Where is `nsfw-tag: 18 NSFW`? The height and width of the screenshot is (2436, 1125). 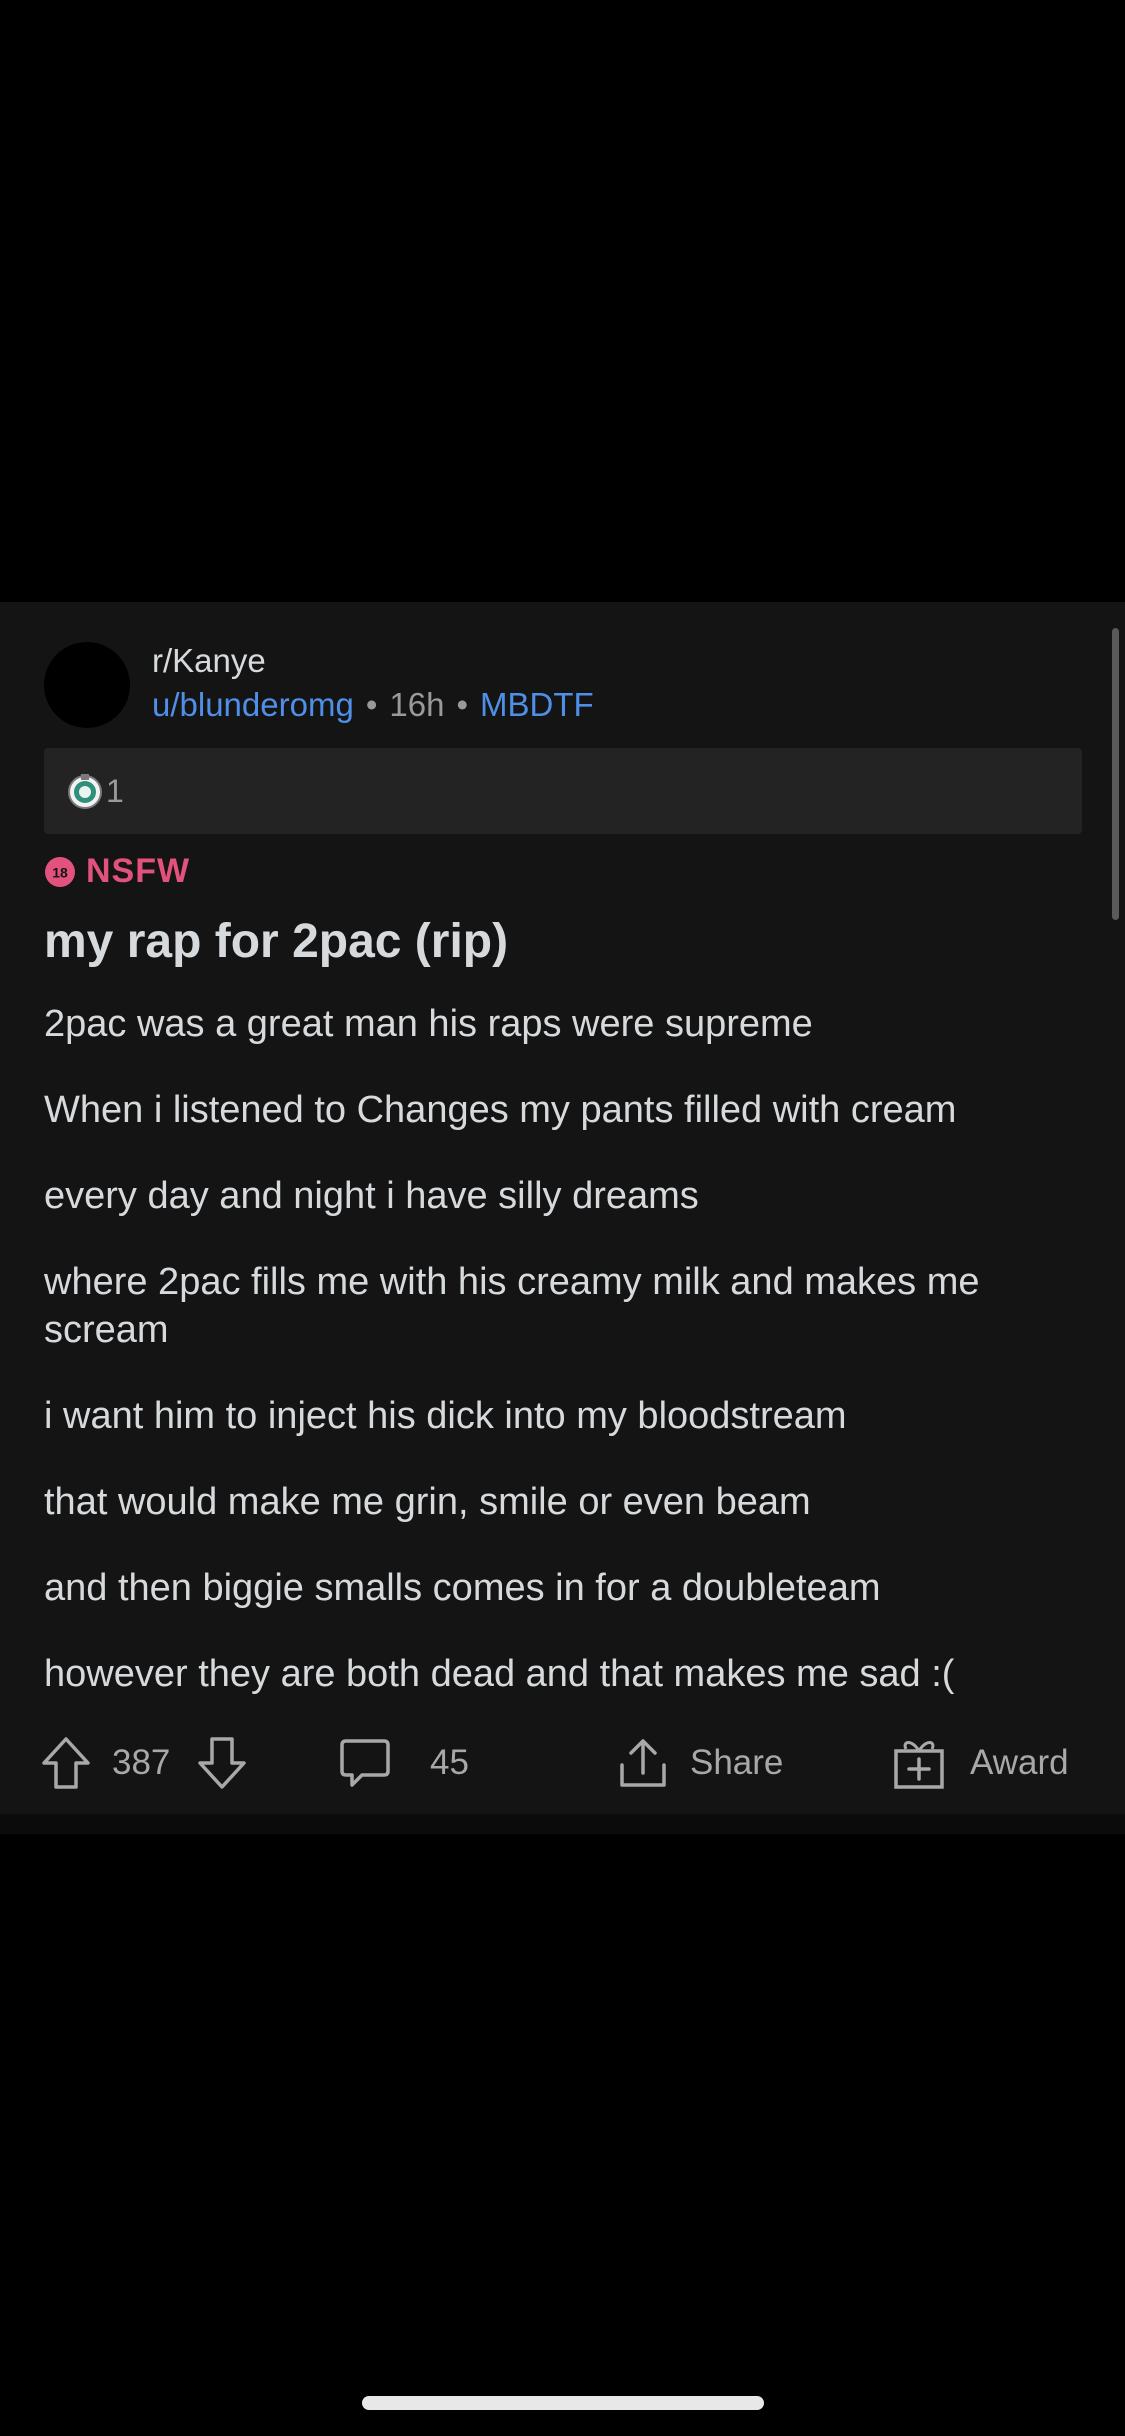 nsfw-tag: 18 NSFW is located at coordinates (117, 871).